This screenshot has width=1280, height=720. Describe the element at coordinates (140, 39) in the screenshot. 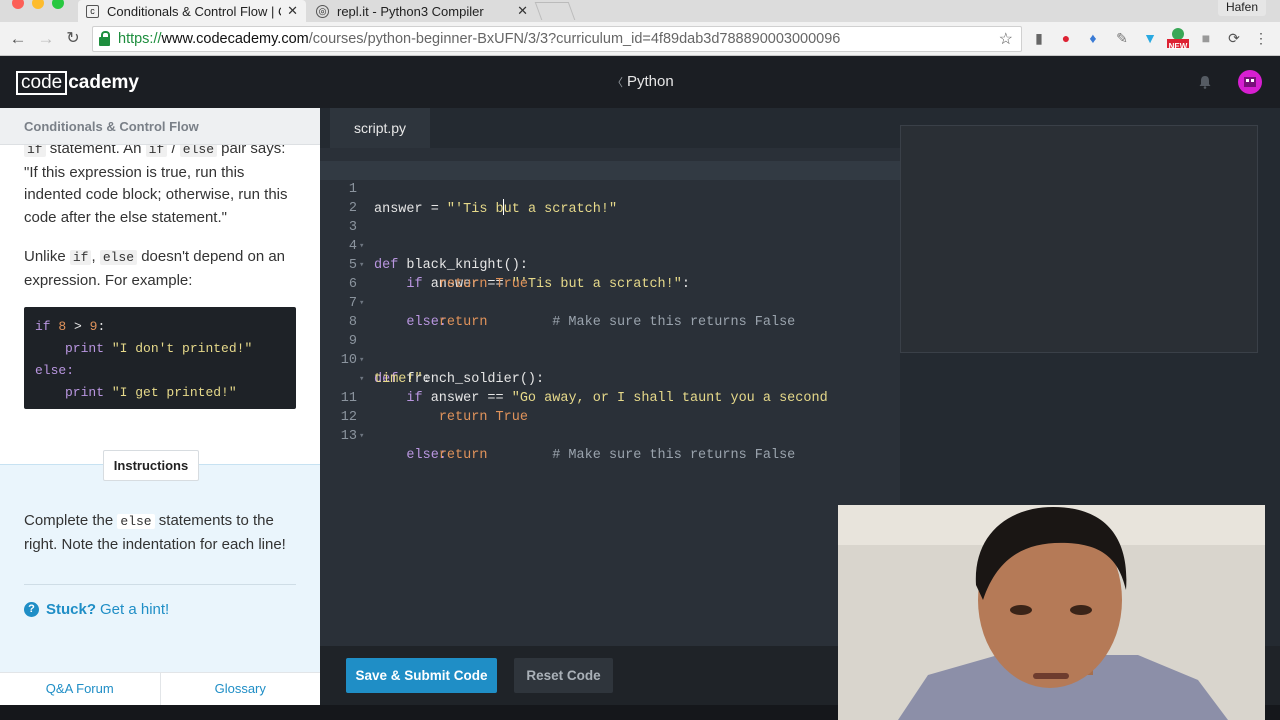

I see `url-scheme: https://` at that location.